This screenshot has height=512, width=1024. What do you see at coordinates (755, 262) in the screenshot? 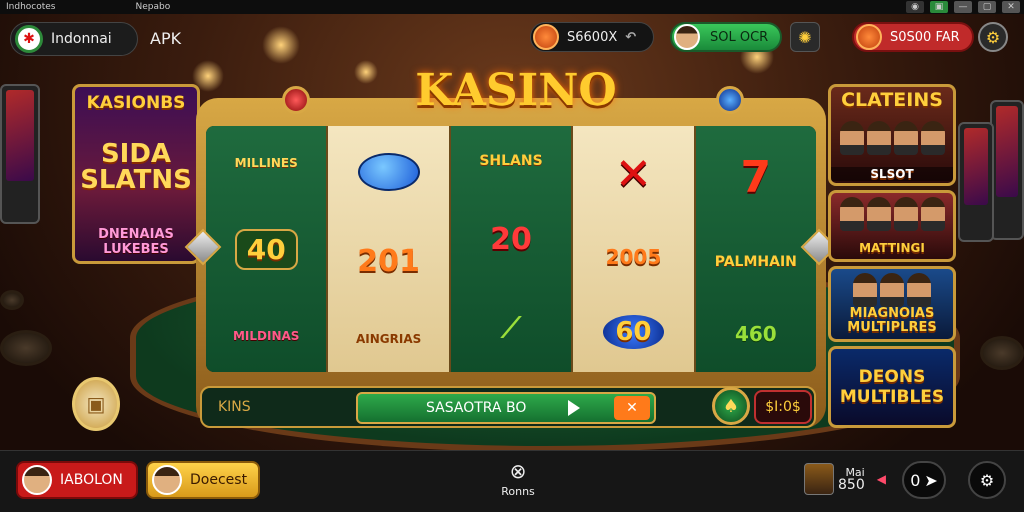
I see `reel-symbol: PALMHAIN` at bounding box center [755, 262].